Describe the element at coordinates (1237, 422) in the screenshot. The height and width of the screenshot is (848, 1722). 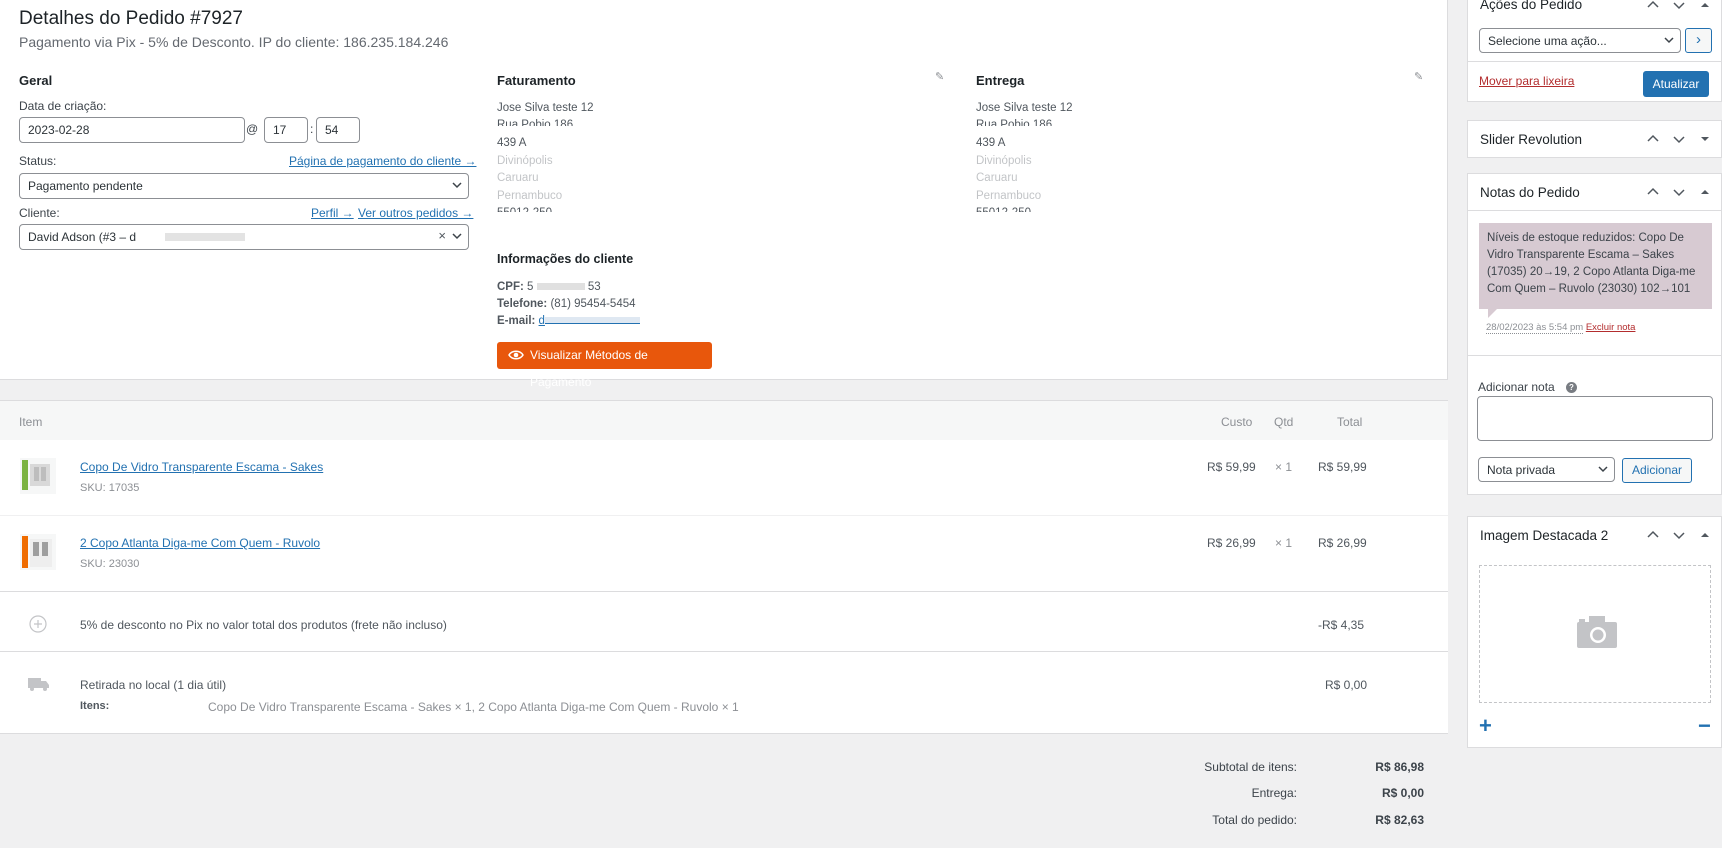
I see `col-cost: Custo` at that location.